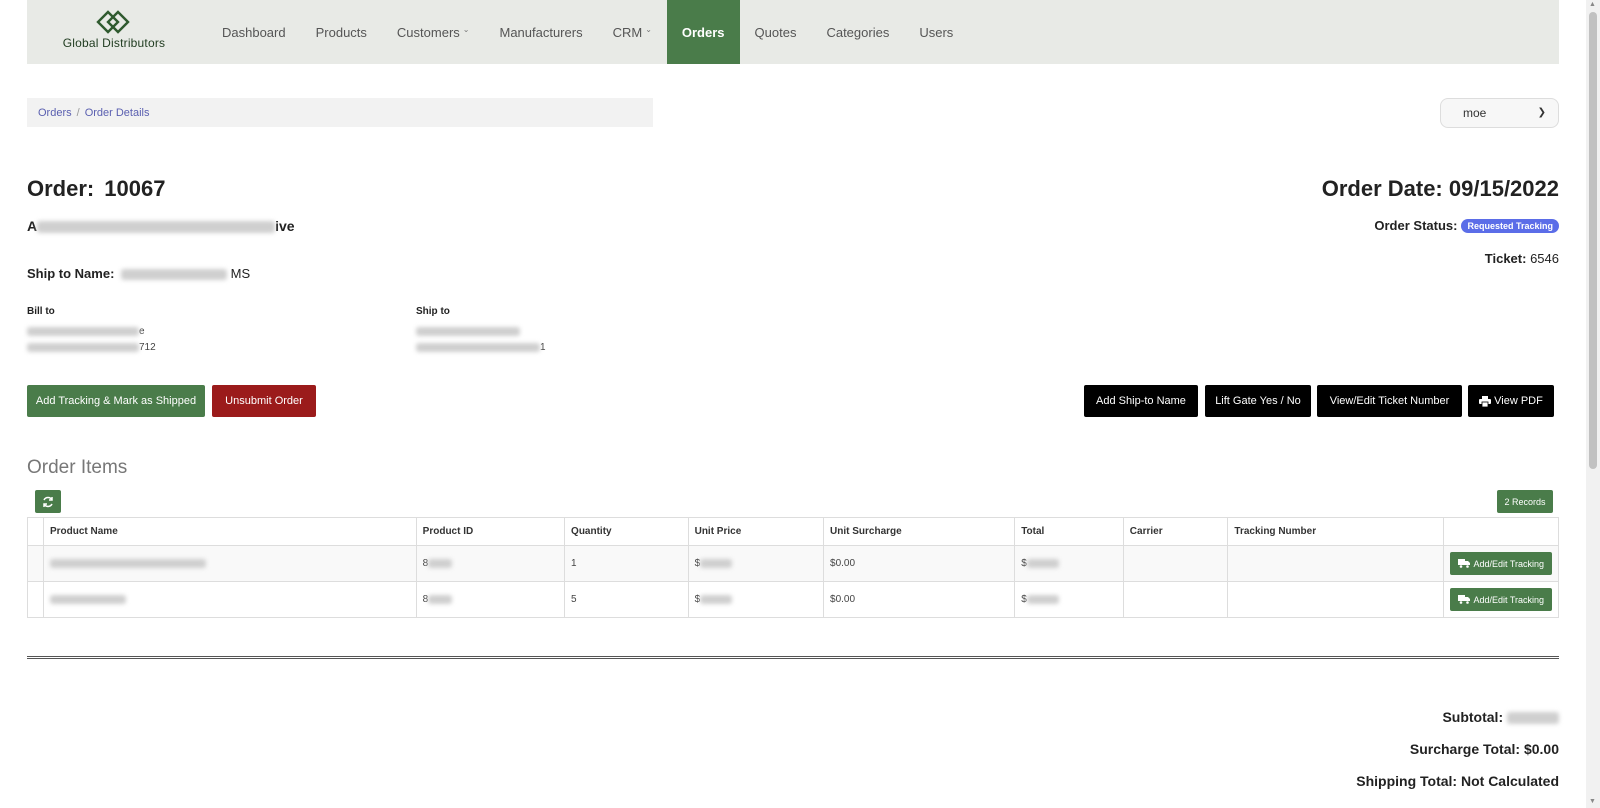 The height and width of the screenshot is (808, 1600). I want to click on column-header-actions, so click(1501, 531).